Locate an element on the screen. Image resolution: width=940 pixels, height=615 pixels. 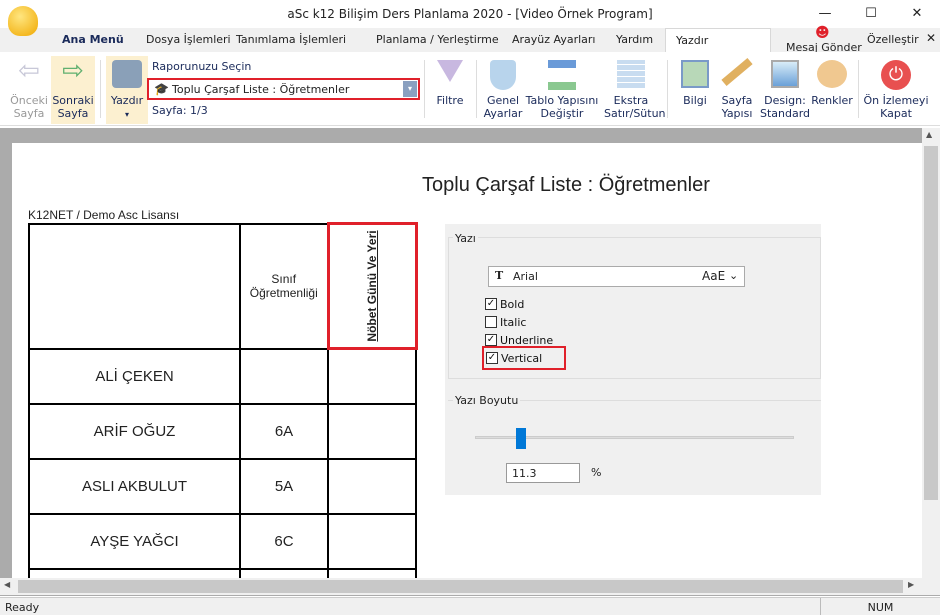
page-info: Sayfa: 1/3 is located at coordinates (180, 110).